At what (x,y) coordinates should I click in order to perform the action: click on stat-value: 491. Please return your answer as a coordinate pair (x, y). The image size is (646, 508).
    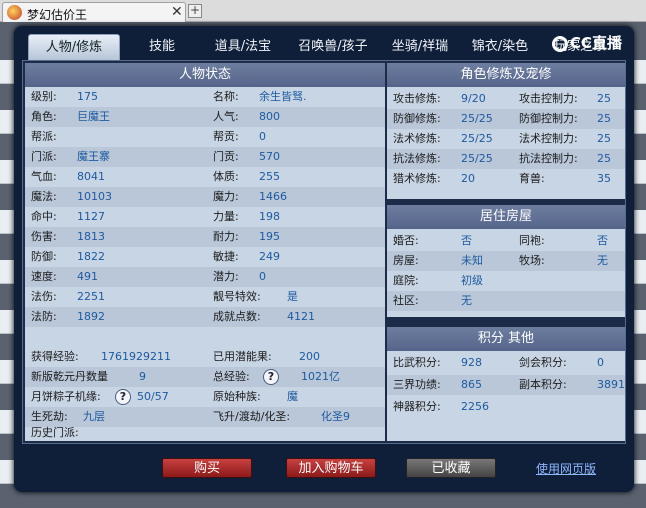
    Looking at the image, I should click on (87, 276).